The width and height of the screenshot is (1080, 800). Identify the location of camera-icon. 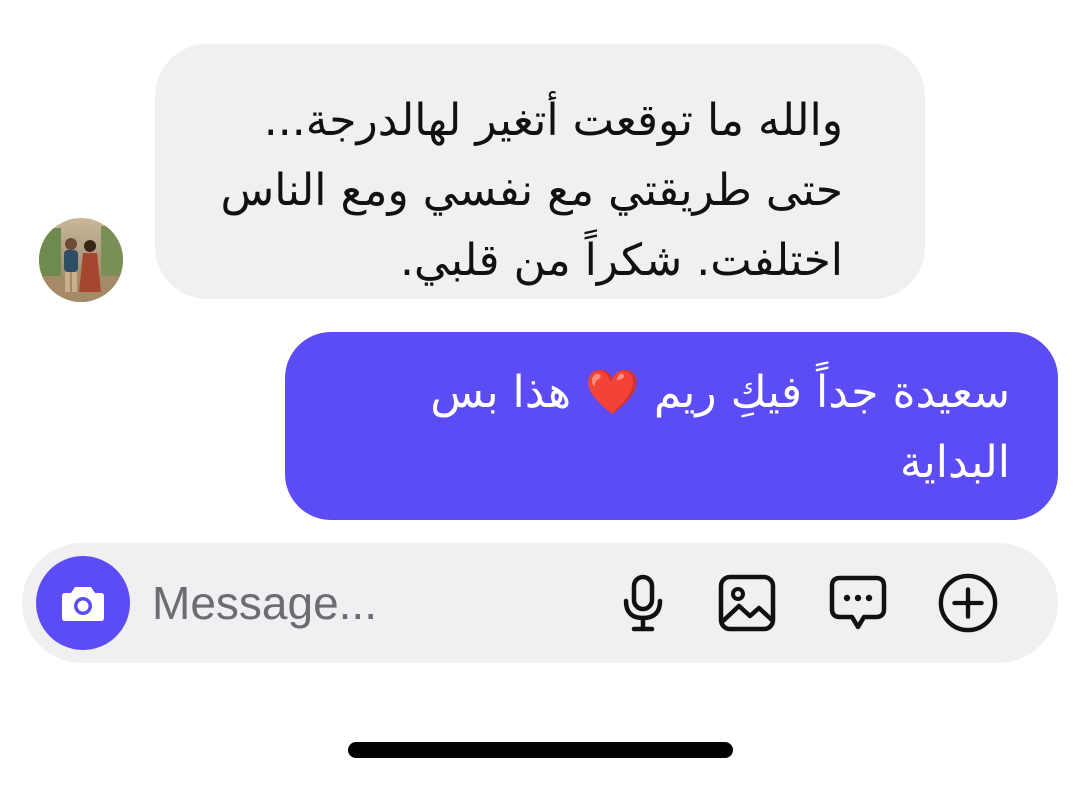
(83, 604).